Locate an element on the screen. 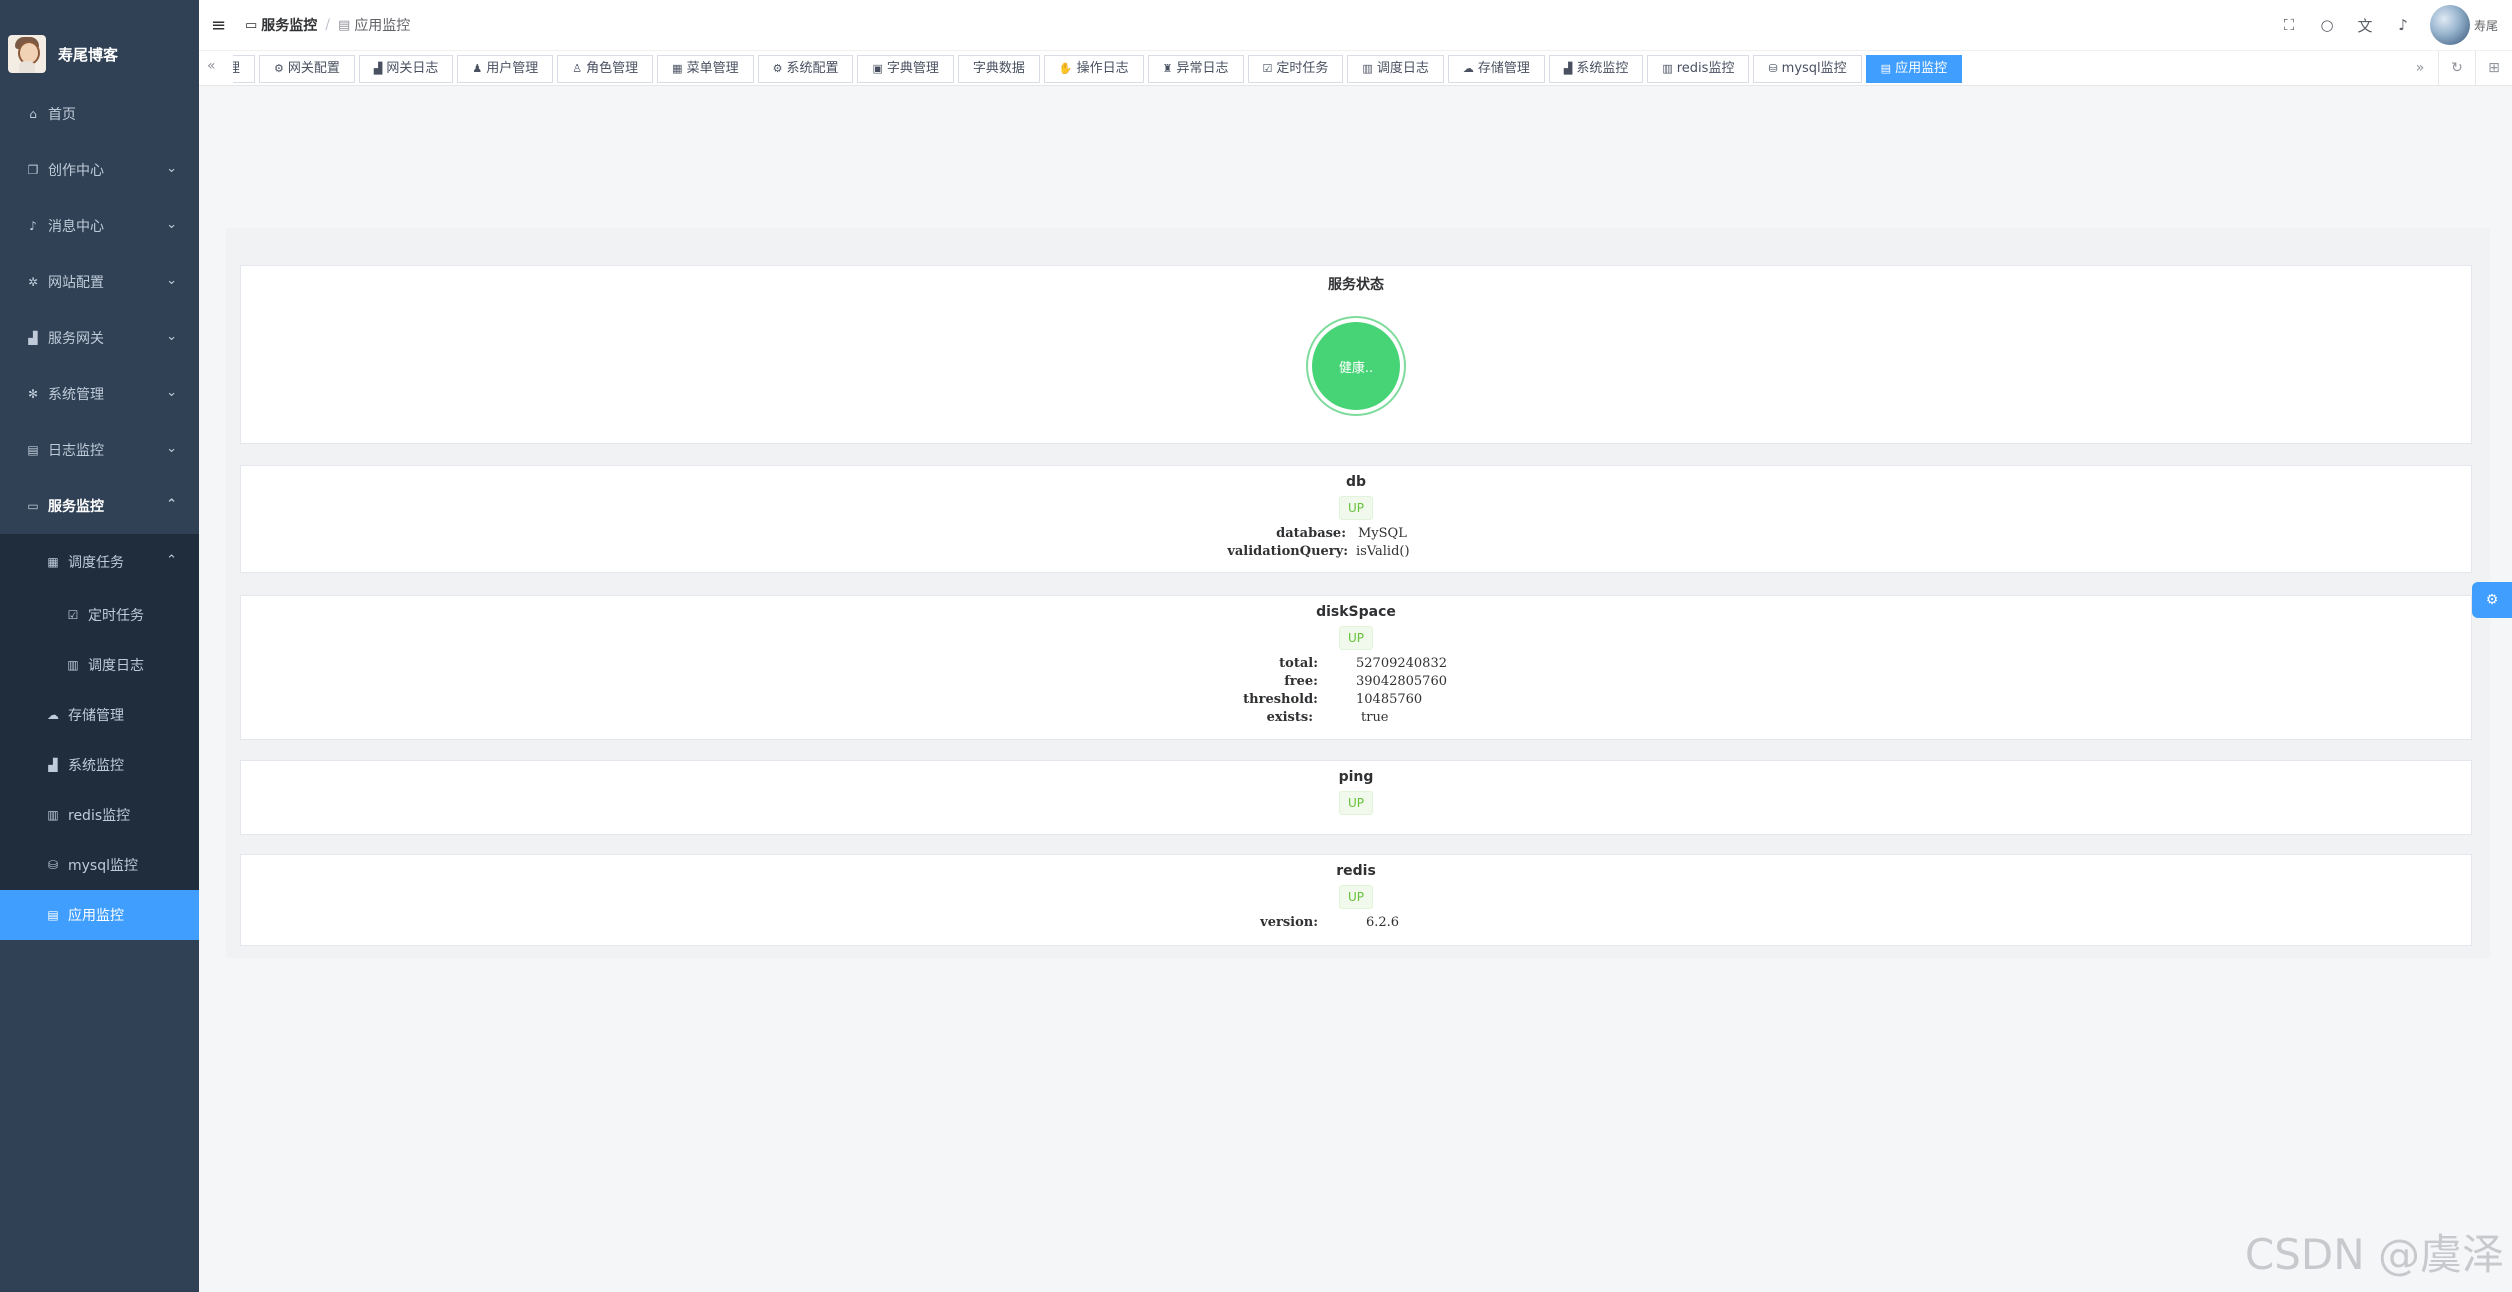 This screenshot has width=2512, height=1292. tab-17: ▤ 应用监控 is located at coordinates (1914, 69).